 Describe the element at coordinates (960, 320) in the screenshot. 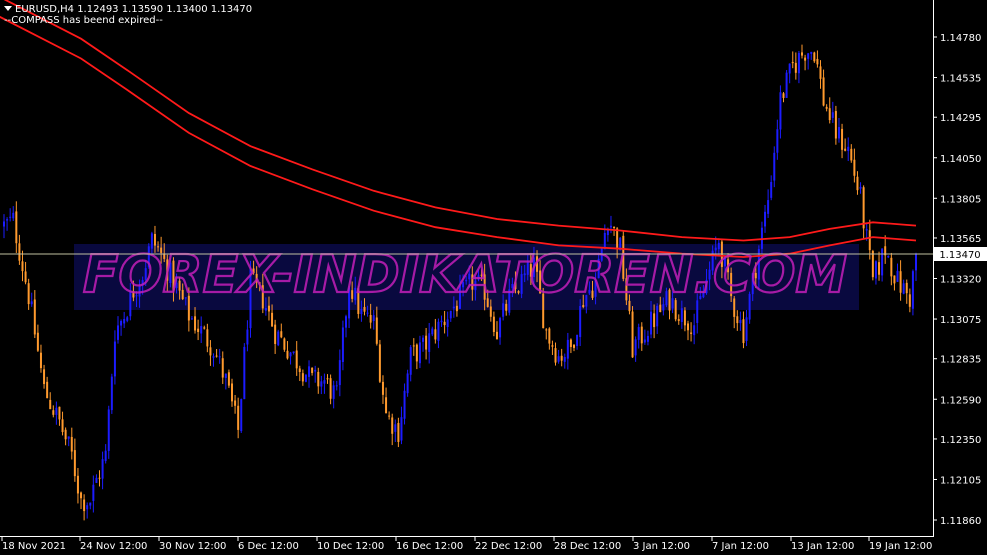

I see `price-tick-label: 1.13075` at that location.